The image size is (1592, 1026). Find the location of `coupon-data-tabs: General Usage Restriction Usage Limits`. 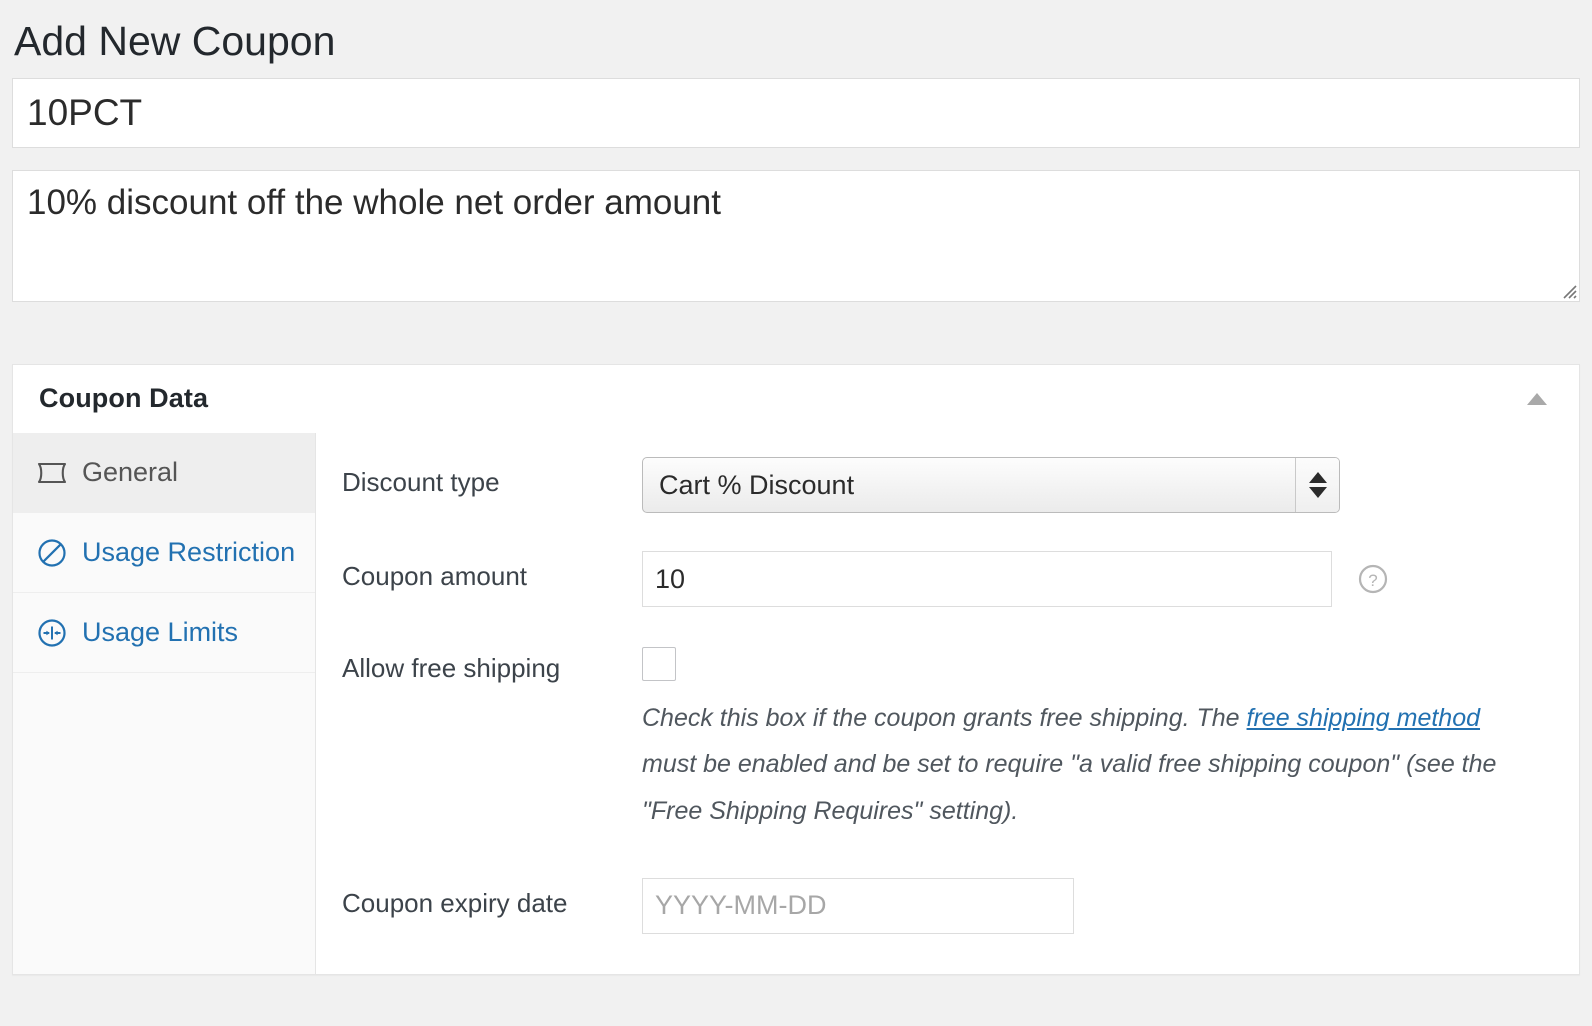

coupon-data-tabs: General Usage Restriction Usage Limits is located at coordinates (164, 703).